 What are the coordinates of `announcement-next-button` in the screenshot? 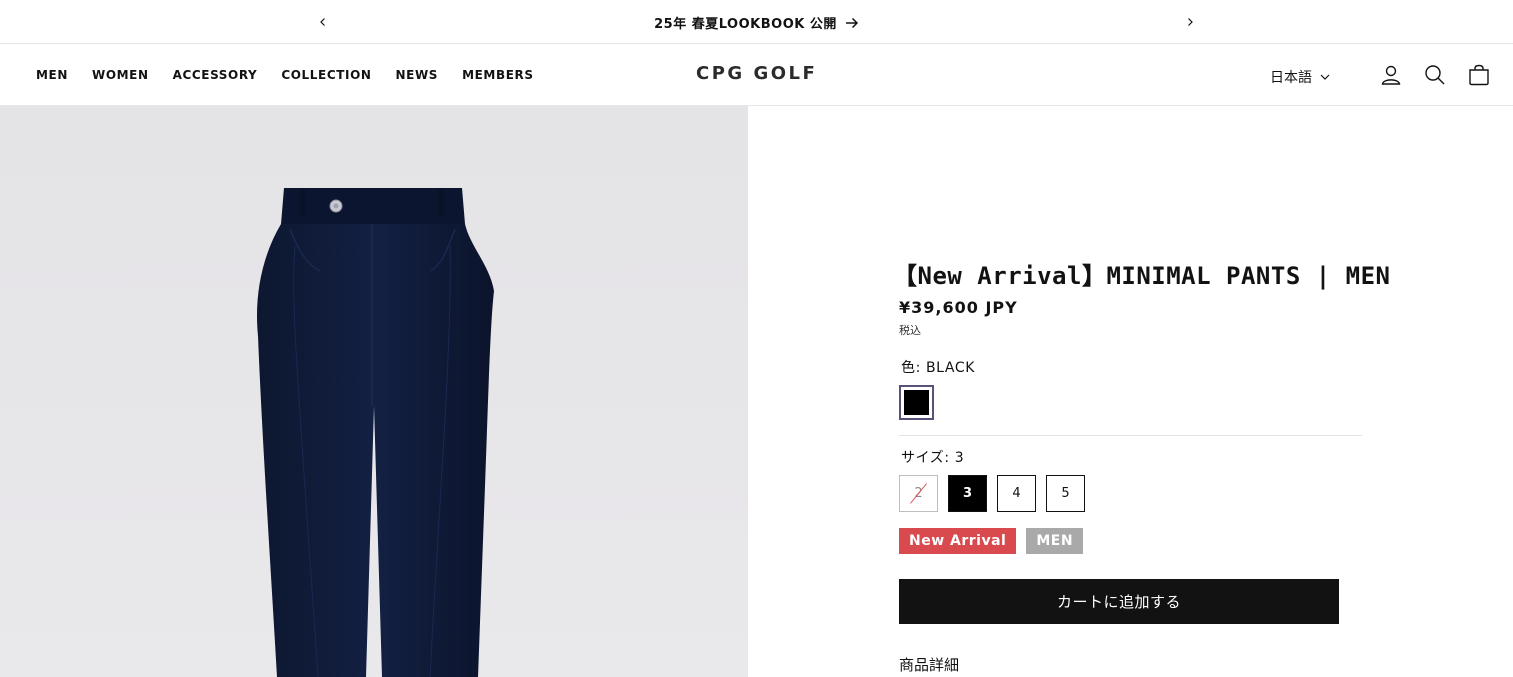 It's located at (1190, 22).